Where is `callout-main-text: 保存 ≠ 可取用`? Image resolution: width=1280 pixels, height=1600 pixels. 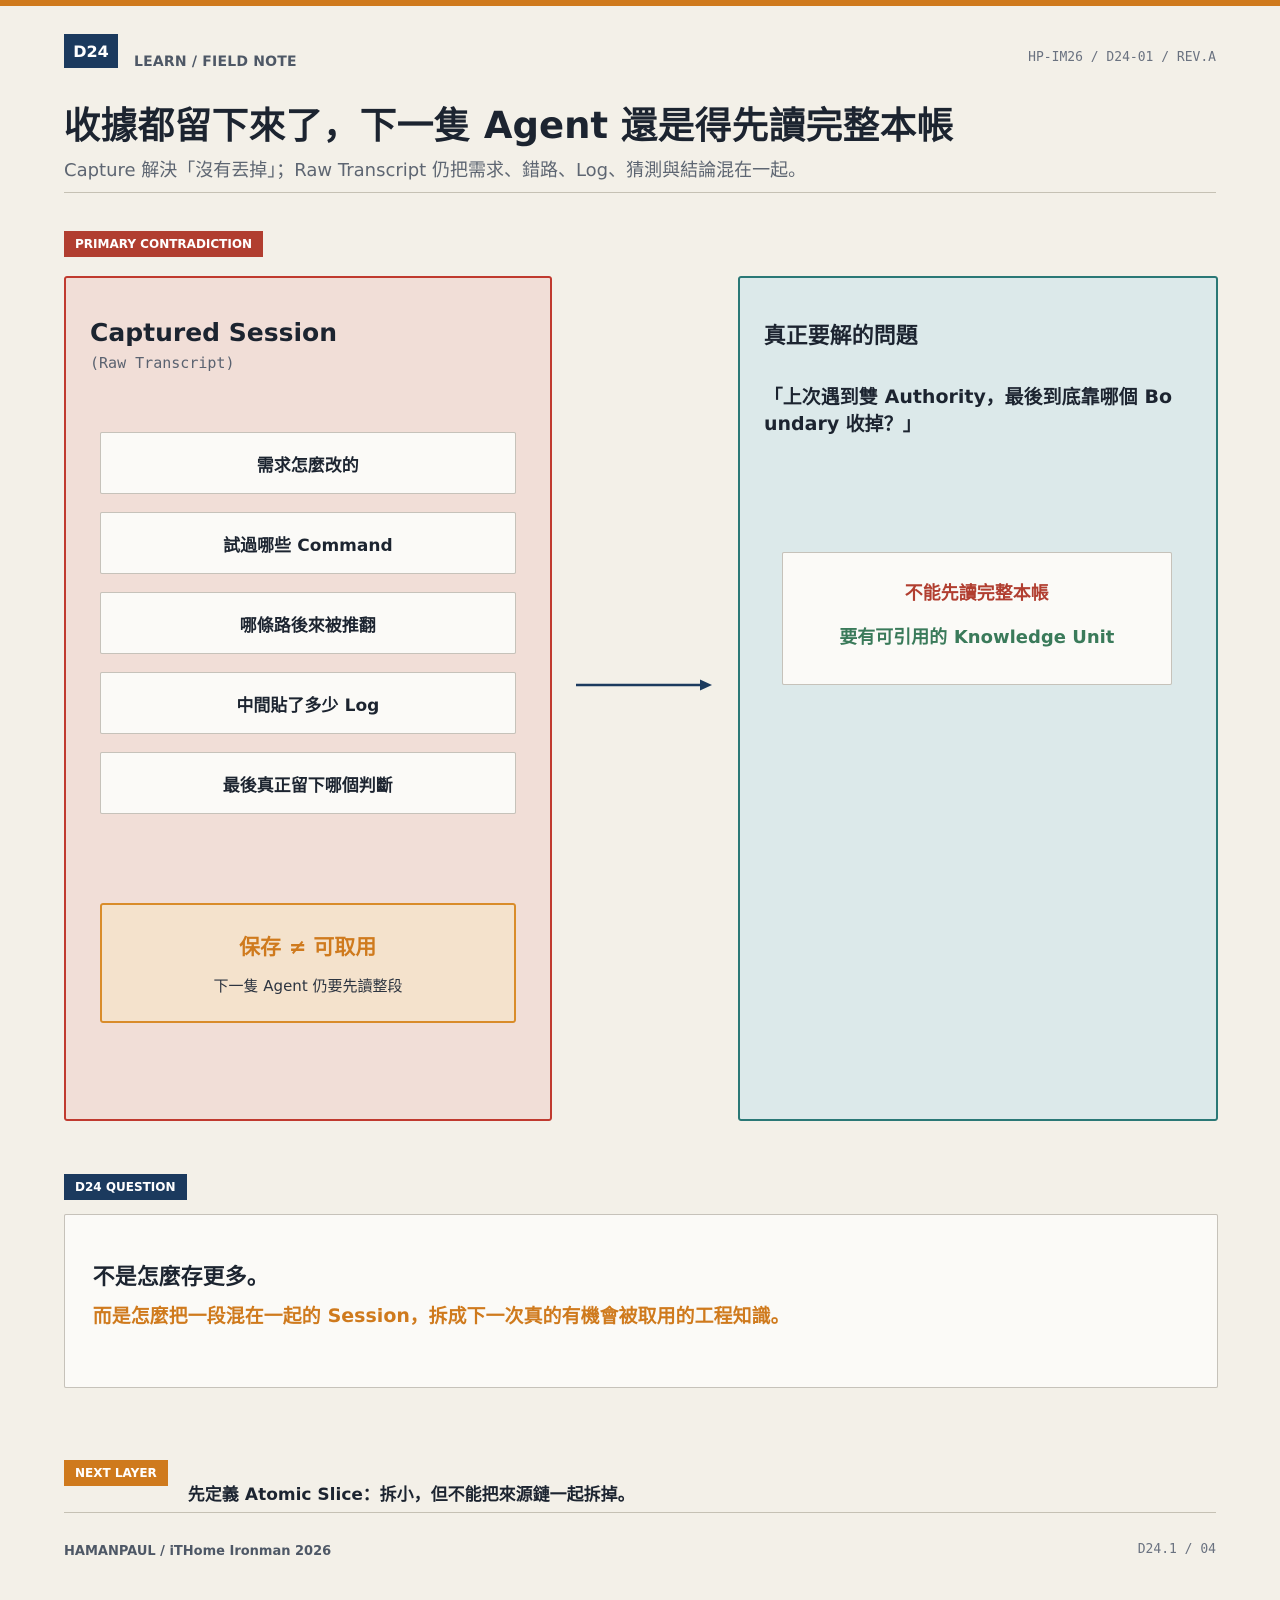 callout-main-text: 保存 ≠ 可取用 is located at coordinates (308, 947).